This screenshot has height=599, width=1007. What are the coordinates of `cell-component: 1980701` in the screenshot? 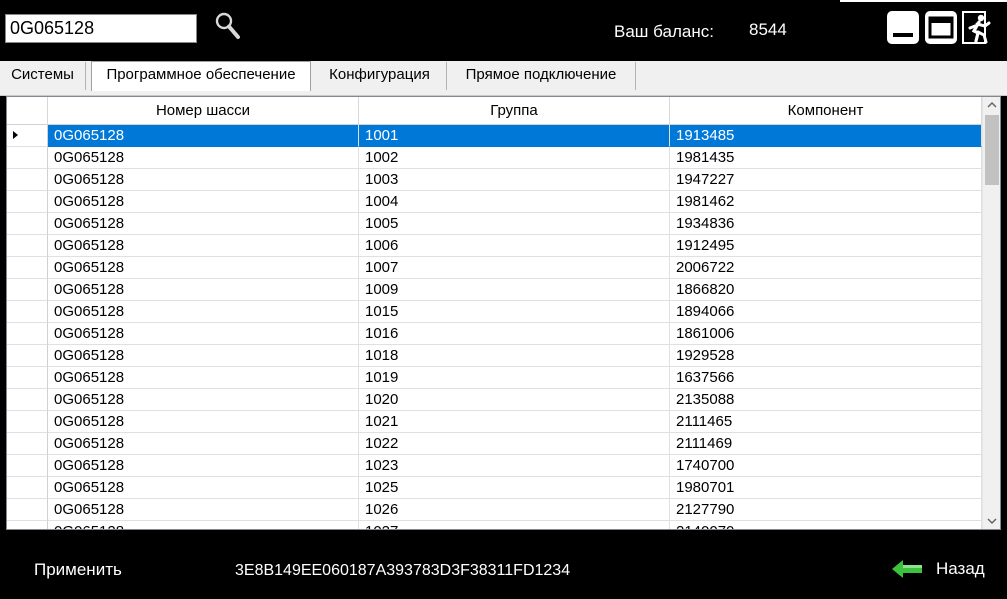 It's located at (826, 488).